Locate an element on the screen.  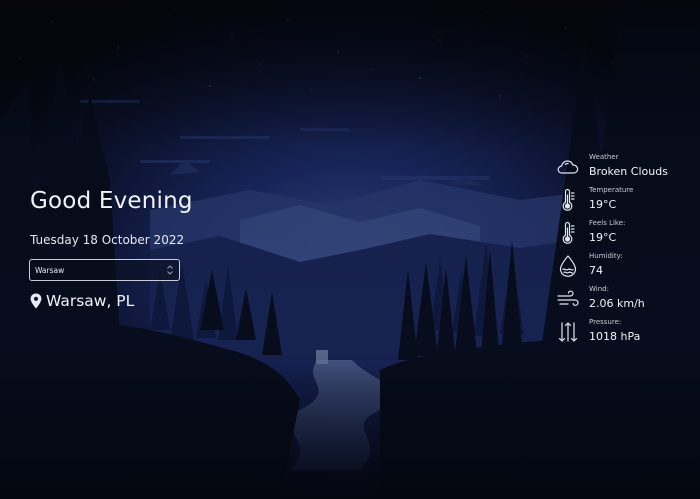
feels-like-value: 19°C is located at coordinates (603, 237).